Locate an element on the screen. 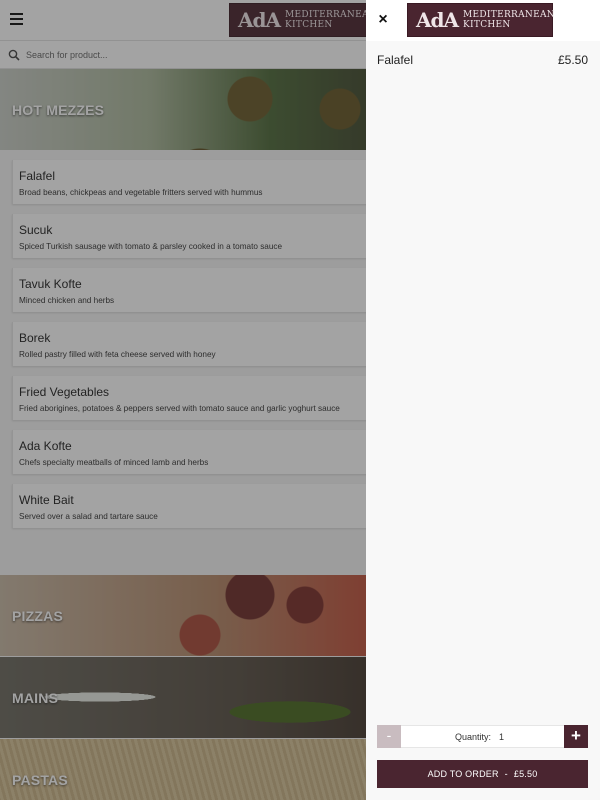 This screenshot has height=800, width=600. quantity-value: 1 is located at coordinates (501, 737).